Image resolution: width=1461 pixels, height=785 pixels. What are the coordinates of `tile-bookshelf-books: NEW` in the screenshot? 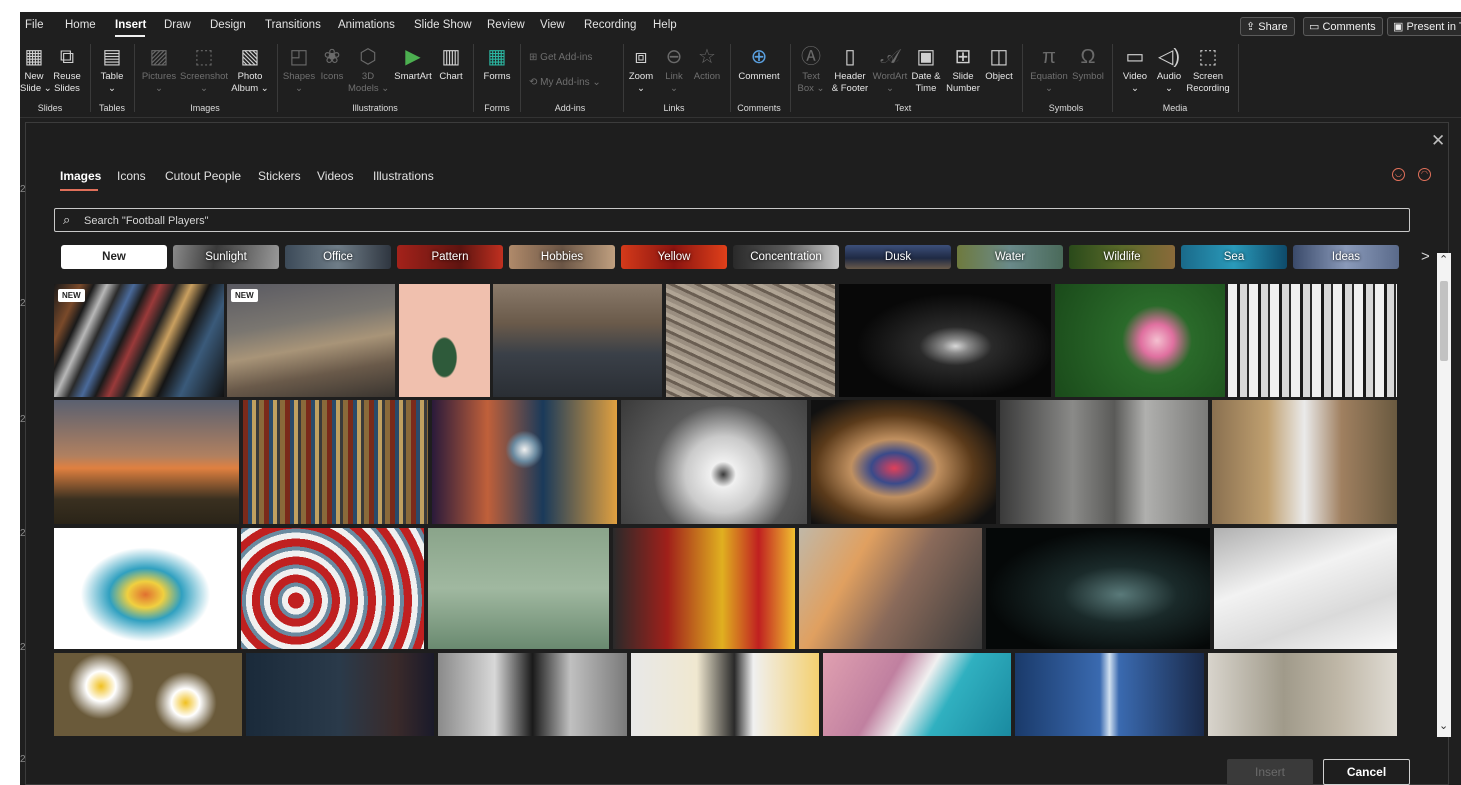 It's located at (139, 340).